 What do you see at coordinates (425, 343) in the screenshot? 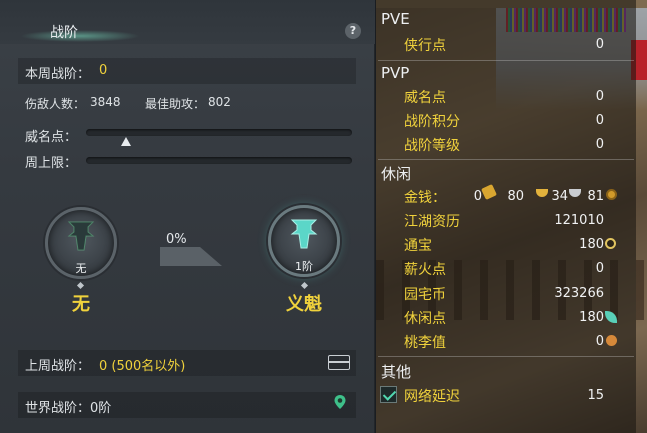
I see `leisure-item-label: 桃李值` at bounding box center [425, 343].